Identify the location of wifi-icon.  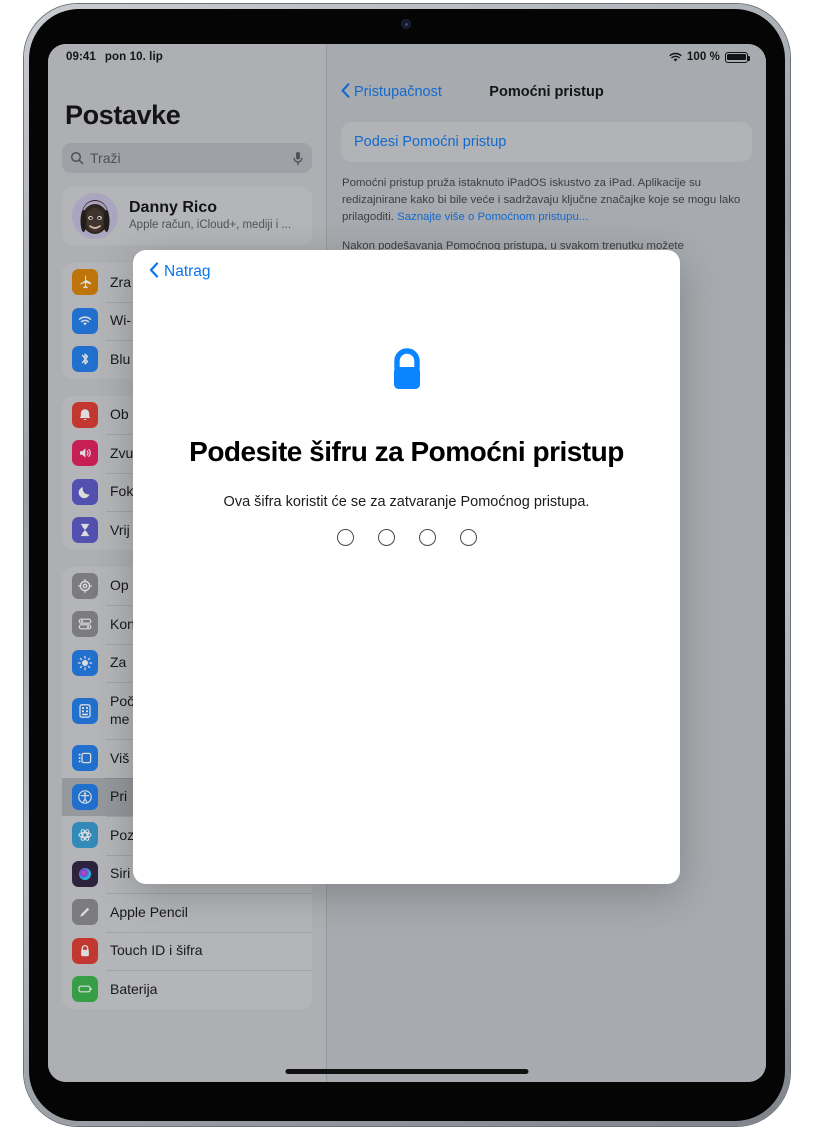
(675, 57).